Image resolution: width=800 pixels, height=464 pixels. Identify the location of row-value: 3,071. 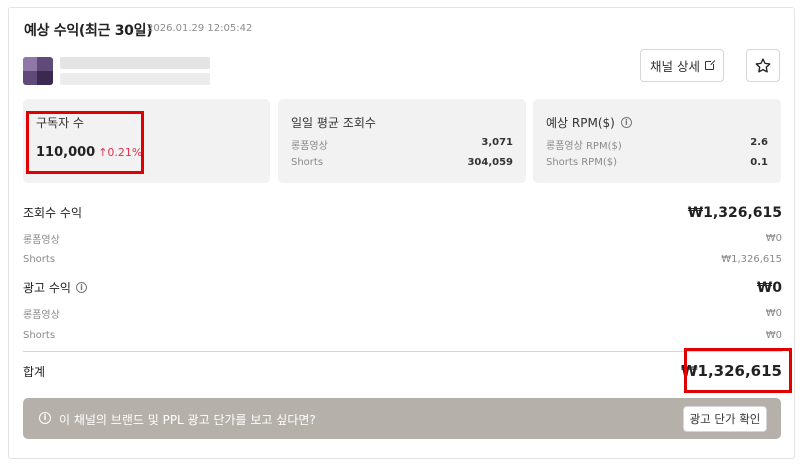
(497, 142).